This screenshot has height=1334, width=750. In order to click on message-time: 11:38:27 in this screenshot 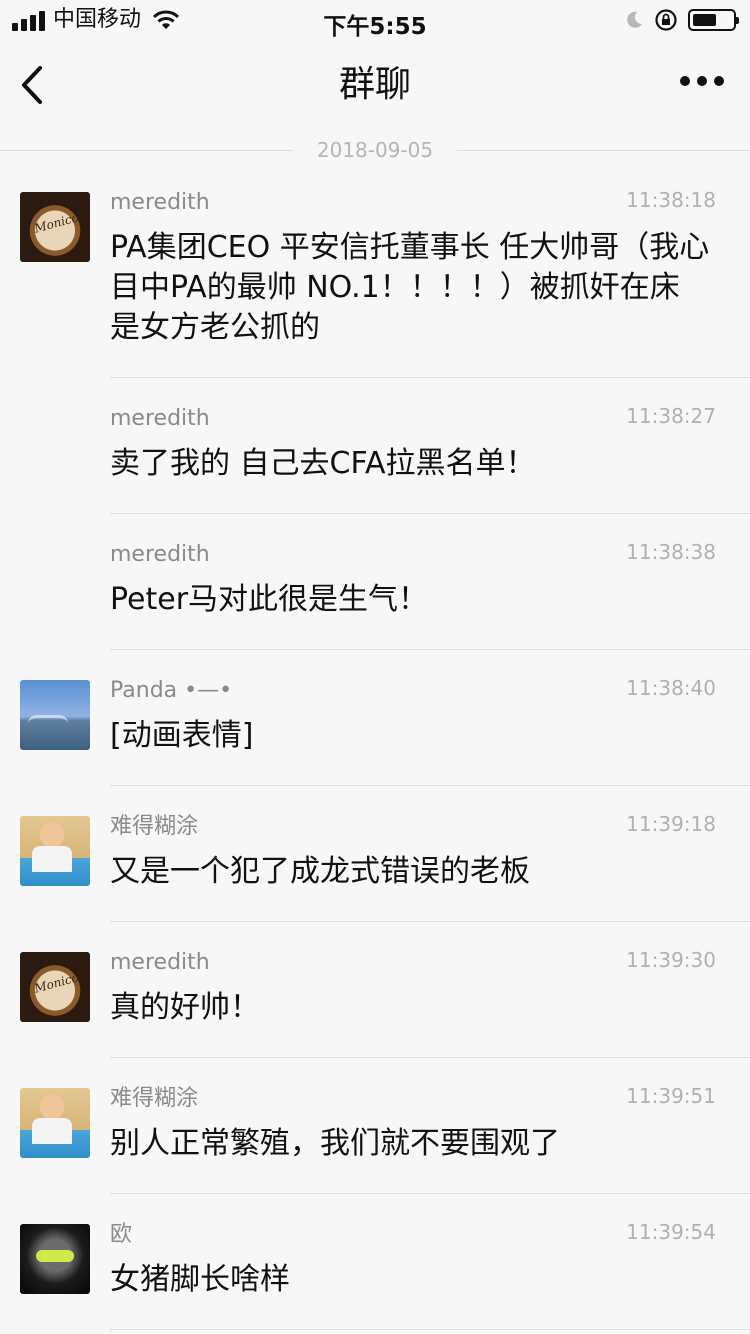, I will do `click(671, 416)`.